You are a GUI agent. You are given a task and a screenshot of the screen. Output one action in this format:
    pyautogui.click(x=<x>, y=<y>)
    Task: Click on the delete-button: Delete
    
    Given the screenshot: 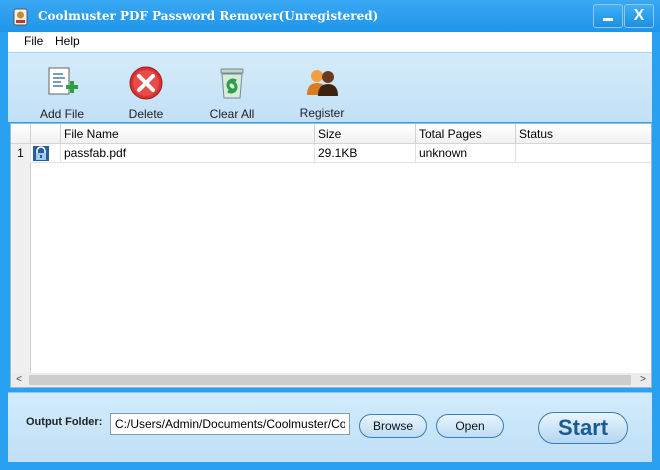 What is the action you would take?
    pyautogui.click(x=146, y=88)
    